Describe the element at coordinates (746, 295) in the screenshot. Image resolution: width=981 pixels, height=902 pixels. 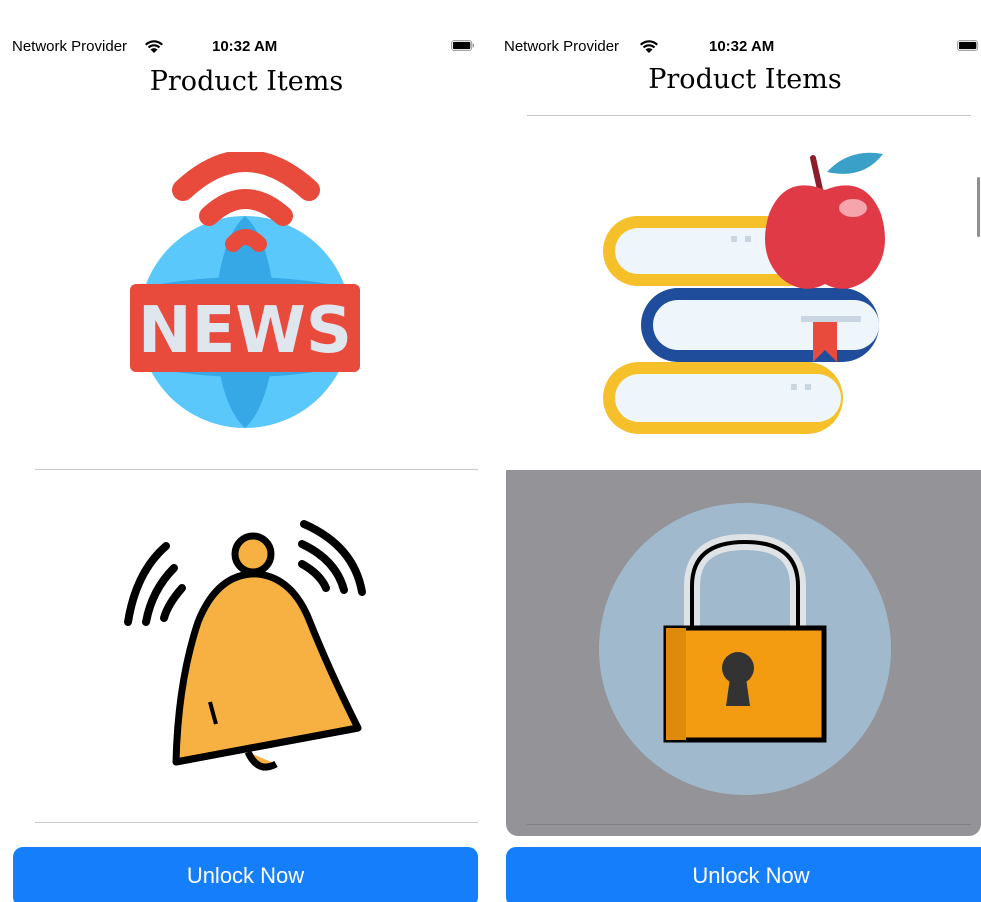
I see `books-apple-icon` at that location.